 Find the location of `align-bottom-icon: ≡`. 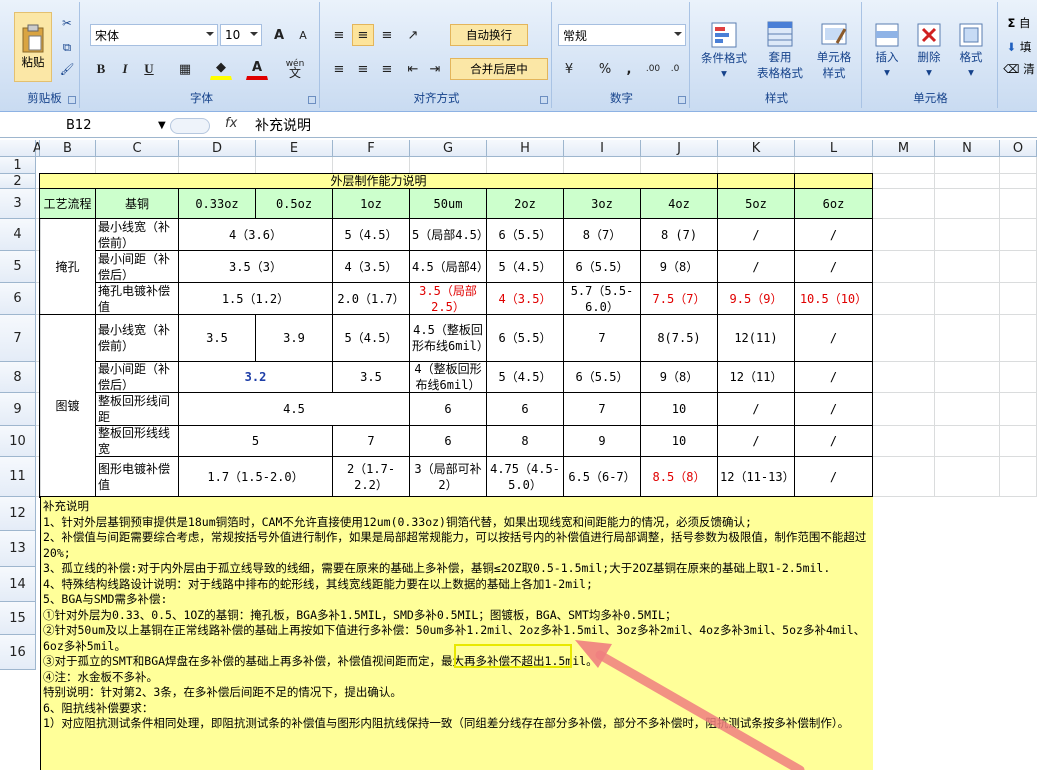

align-bottom-icon: ≡ is located at coordinates (387, 35).